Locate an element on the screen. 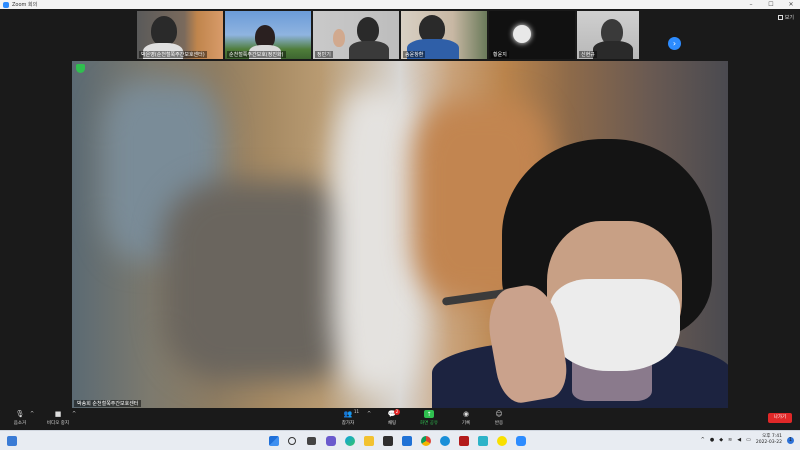 The image size is (800, 450). chrome-icon is located at coordinates (426, 441).